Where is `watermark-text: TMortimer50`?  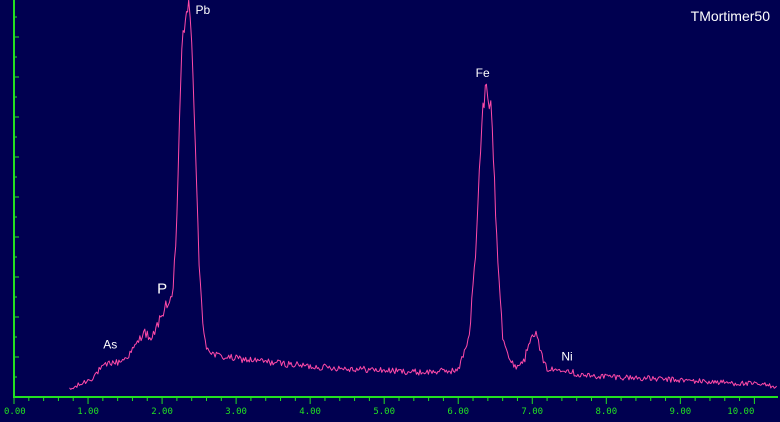
watermark-text: TMortimer50 is located at coordinates (731, 16).